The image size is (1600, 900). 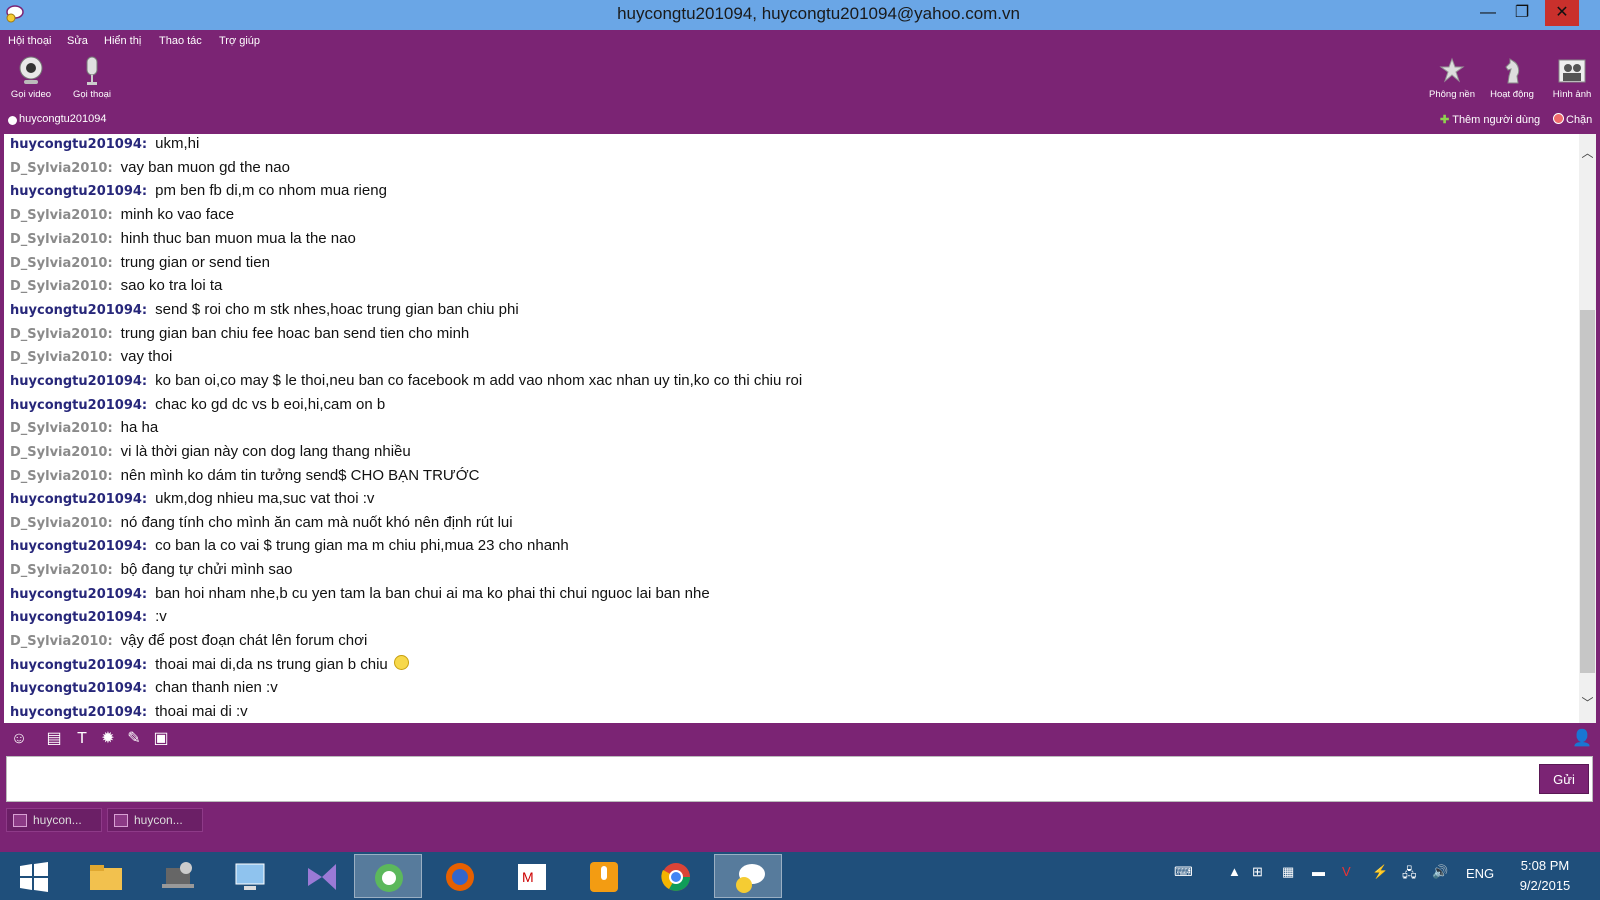 What do you see at coordinates (104, 146) in the screenshot?
I see `chat-message: huycongtu201094: ukm,hi` at bounding box center [104, 146].